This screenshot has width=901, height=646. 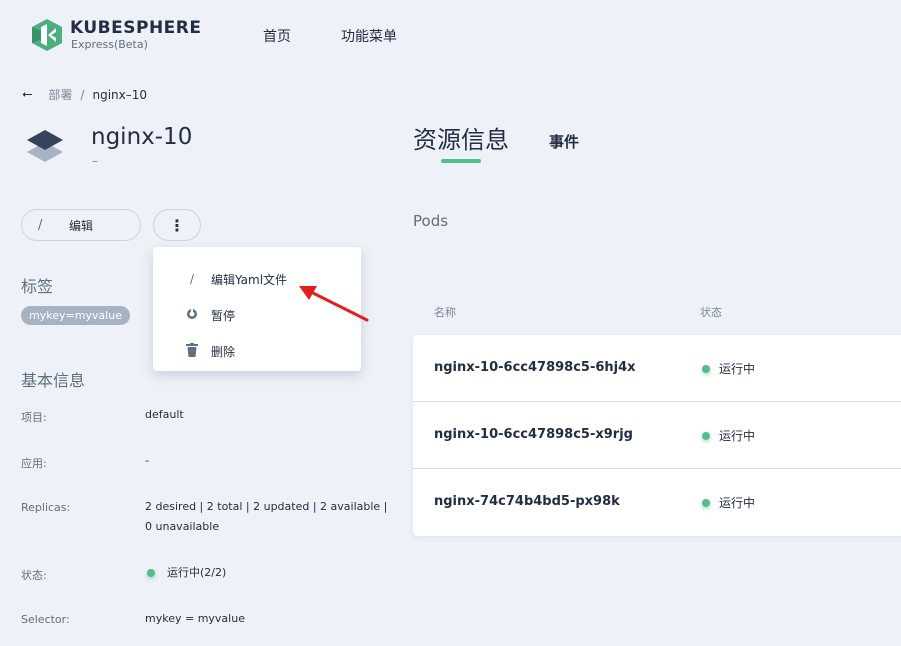 I want to click on kubesphere-logo-icon, so click(x=47, y=35).